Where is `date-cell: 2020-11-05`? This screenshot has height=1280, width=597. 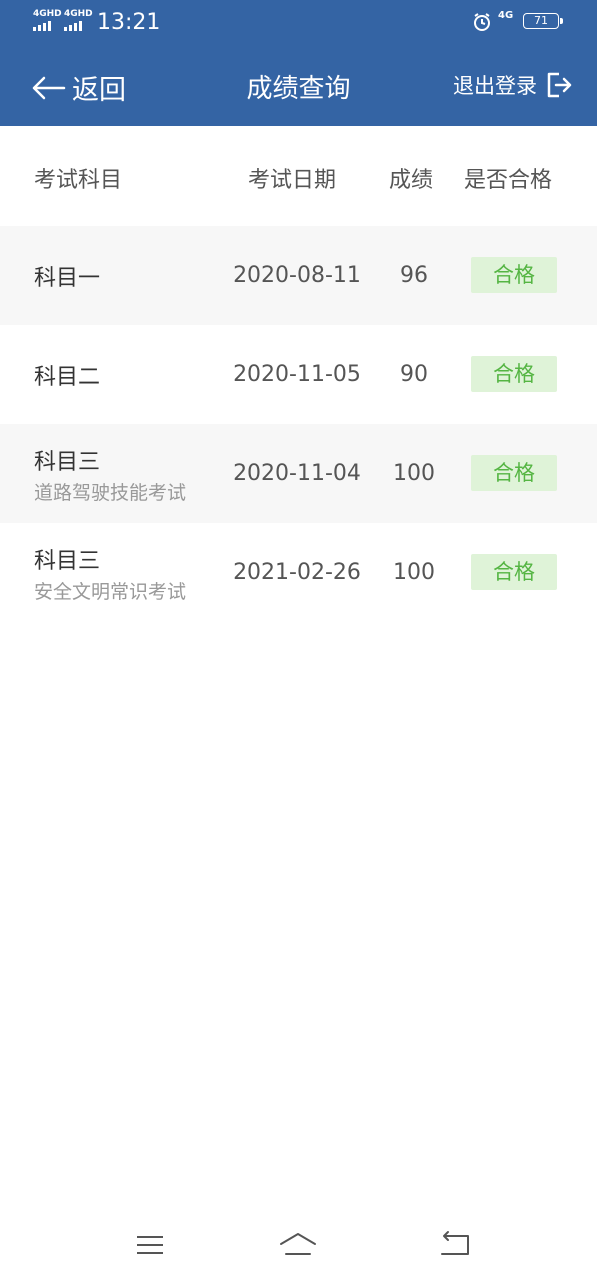
date-cell: 2020-11-05 is located at coordinates (297, 374).